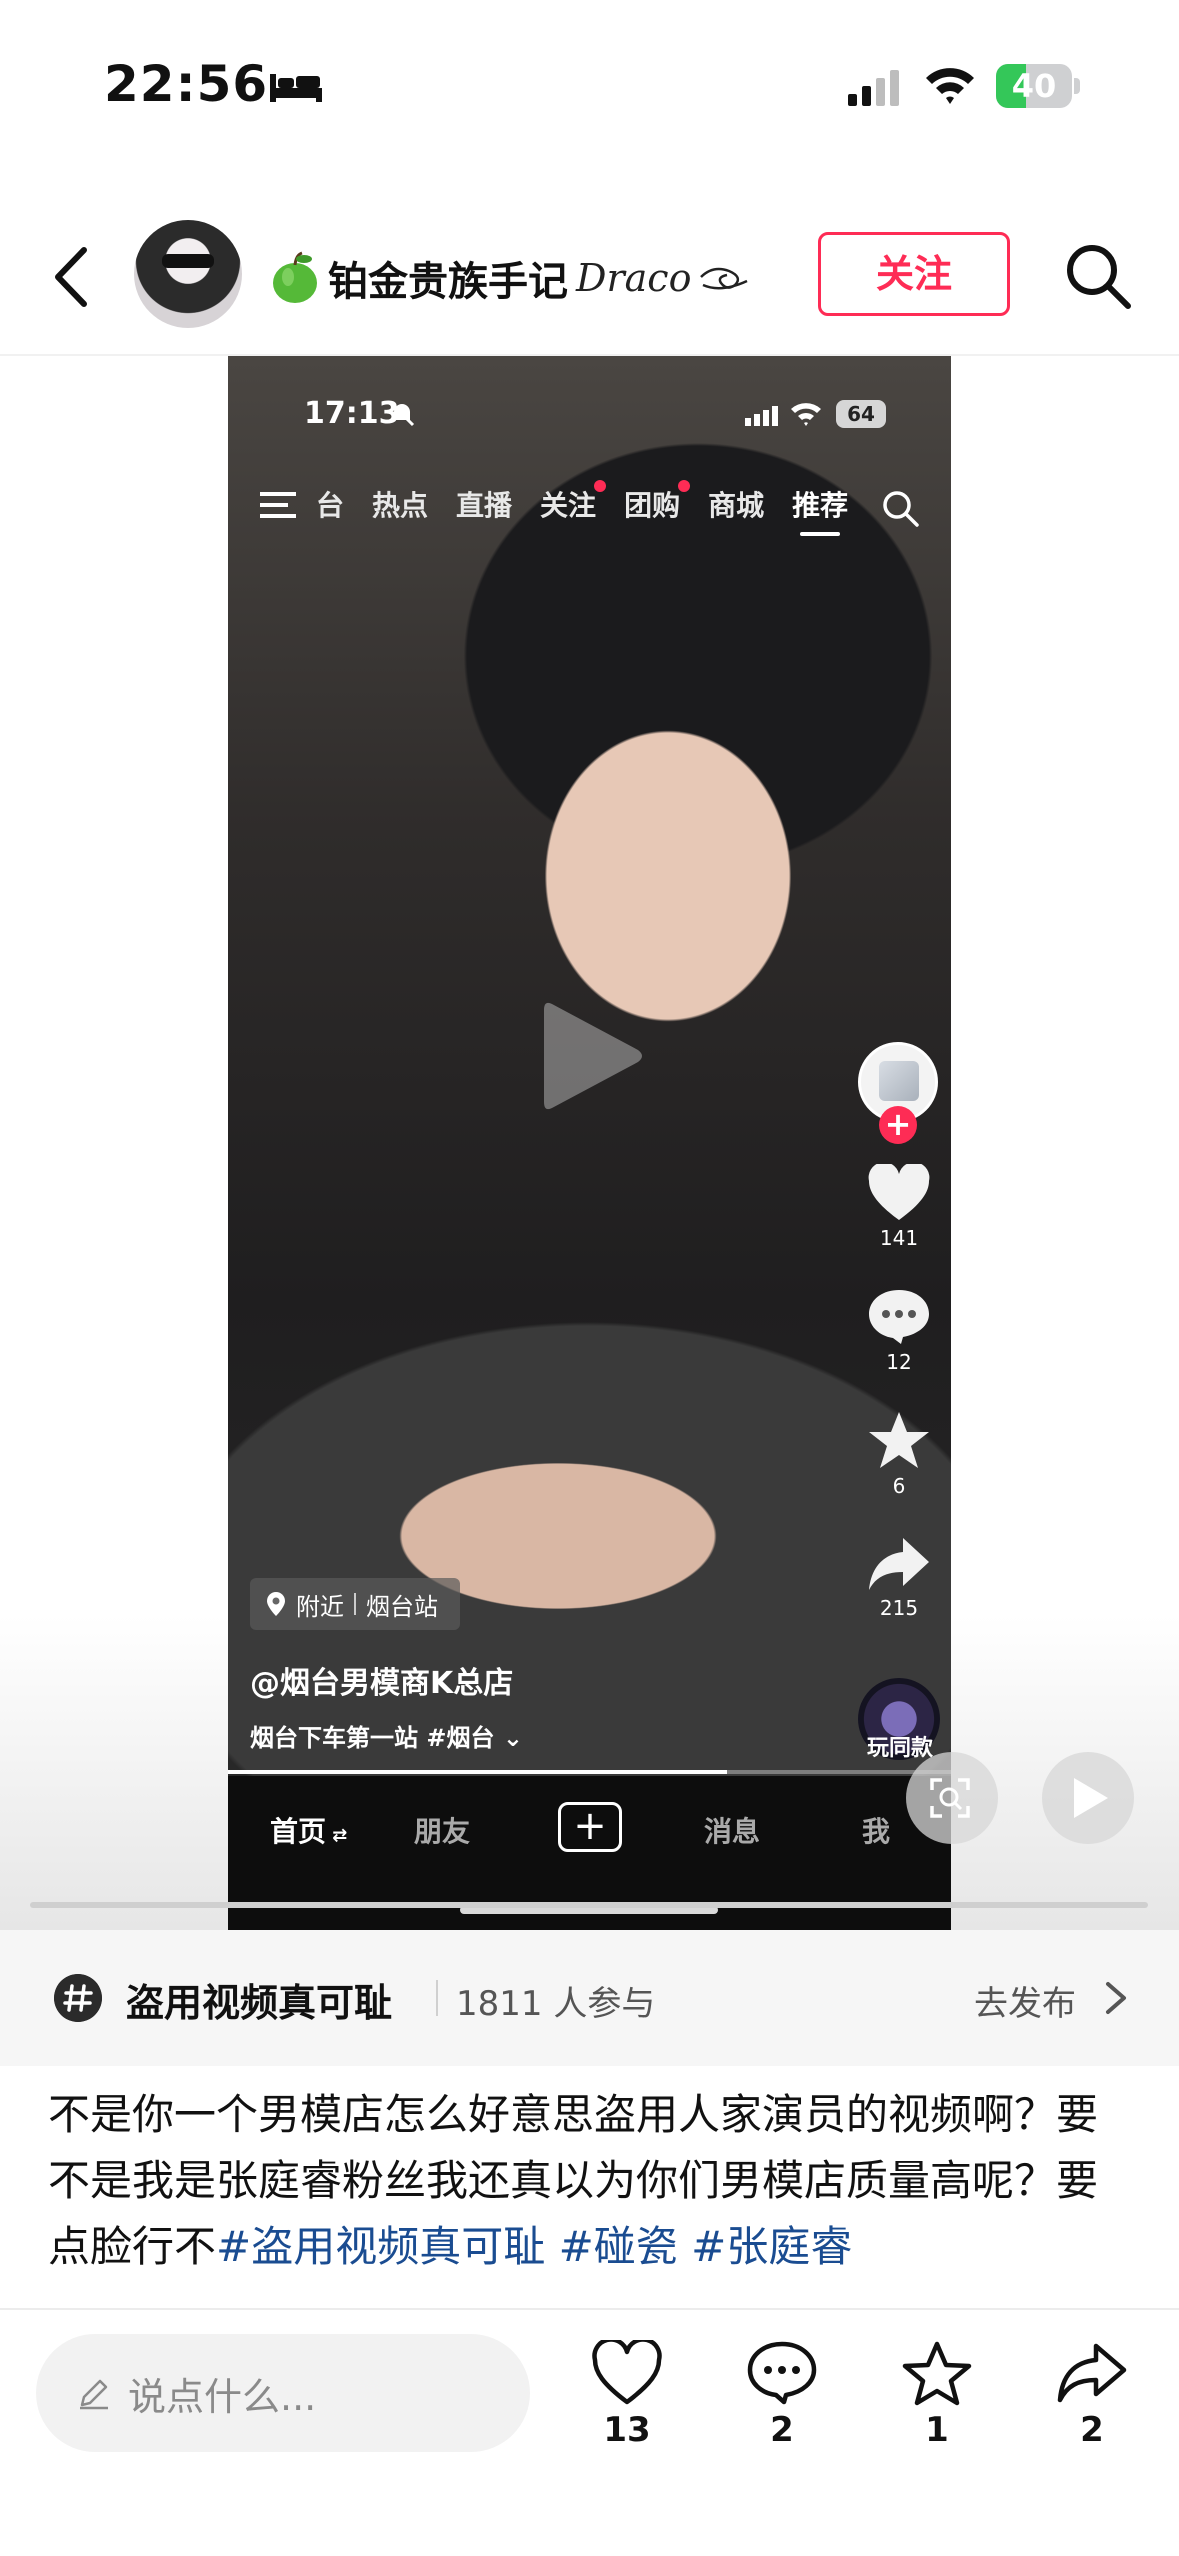 This screenshot has height=2556, width=1179. Describe the element at coordinates (736, 505) in the screenshot. I see `inner-tab-mall: 商城` at that location.